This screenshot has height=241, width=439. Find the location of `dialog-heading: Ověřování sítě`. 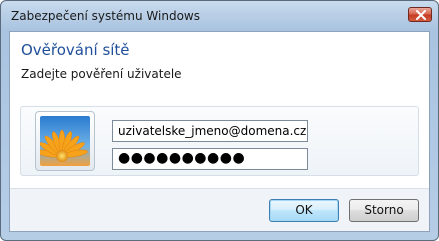

dialog-heading: Ověřování sítě is located at coordinates (75, 50).